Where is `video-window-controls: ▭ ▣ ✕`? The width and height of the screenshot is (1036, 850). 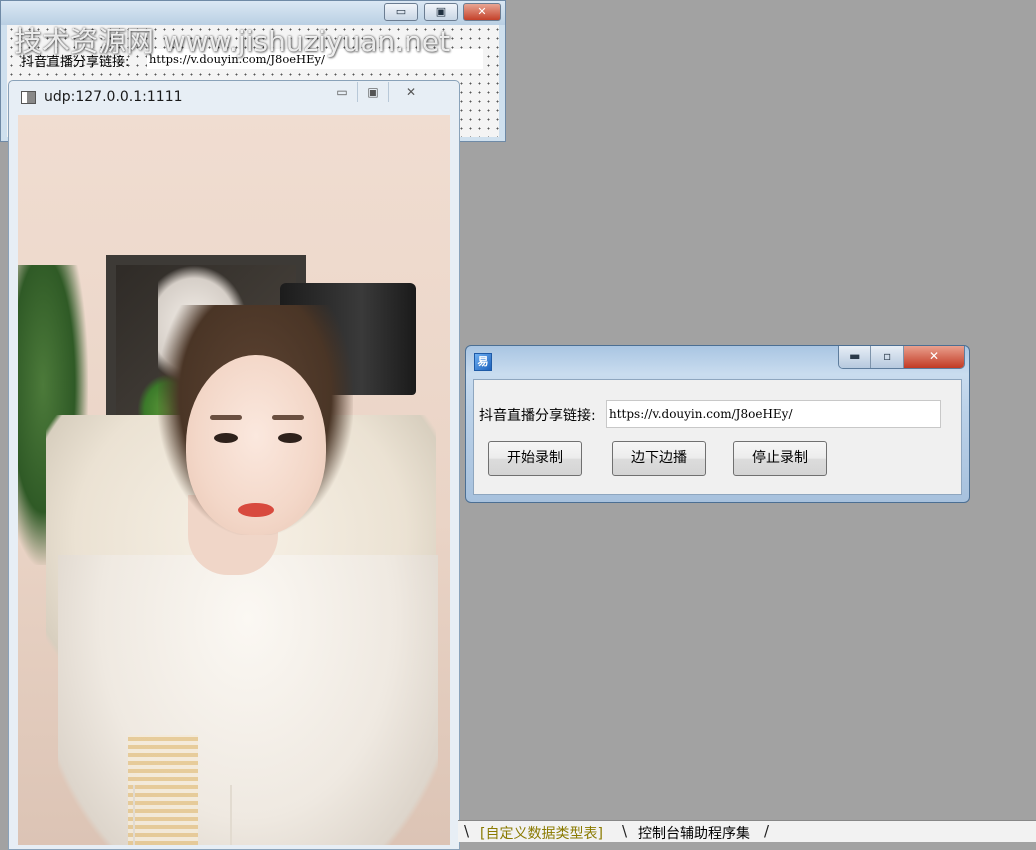 video-window-controls: ▭ ▣ ✕ is located at coordinates (380, 92).